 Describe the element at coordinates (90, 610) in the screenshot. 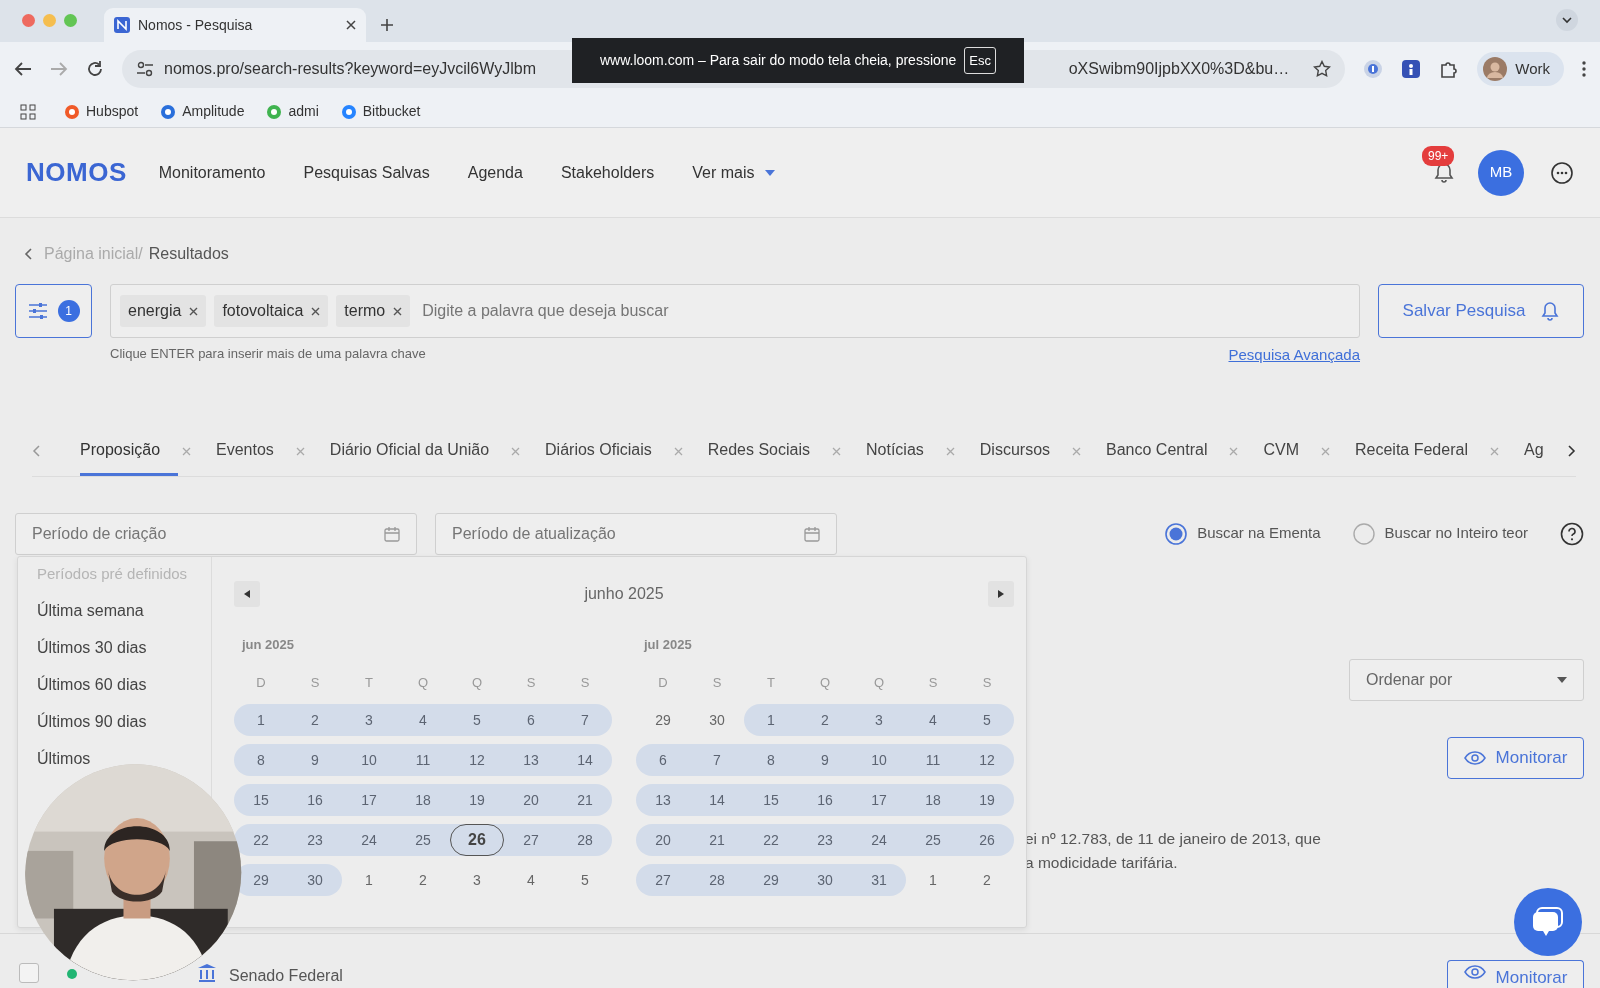

I see `preset-option: Última semana` at that location.